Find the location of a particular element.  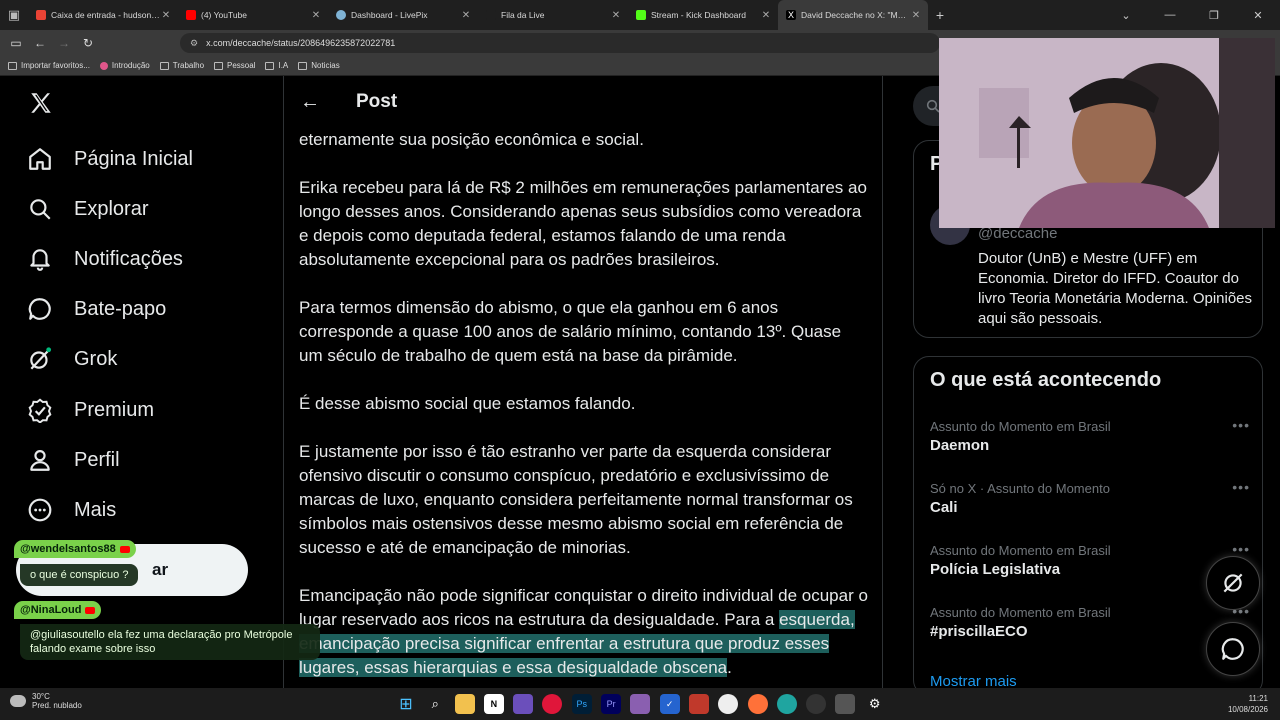

weather-widget: 30°C Pred. nublado is located at coordinates (46, 701).